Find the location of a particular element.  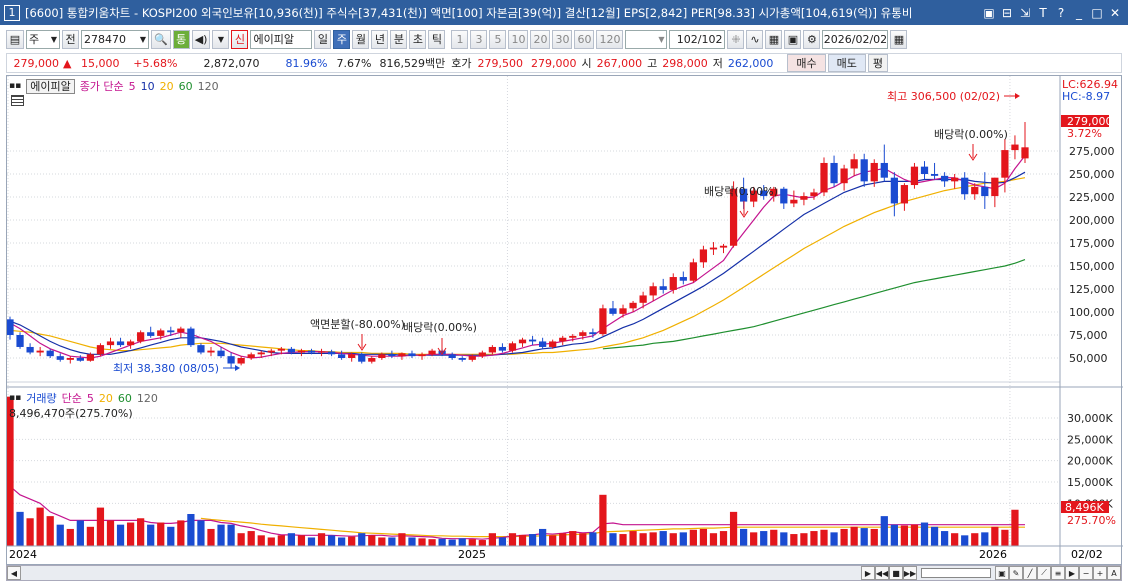

sell-button: 매도 is located at coordinates (846, 63).